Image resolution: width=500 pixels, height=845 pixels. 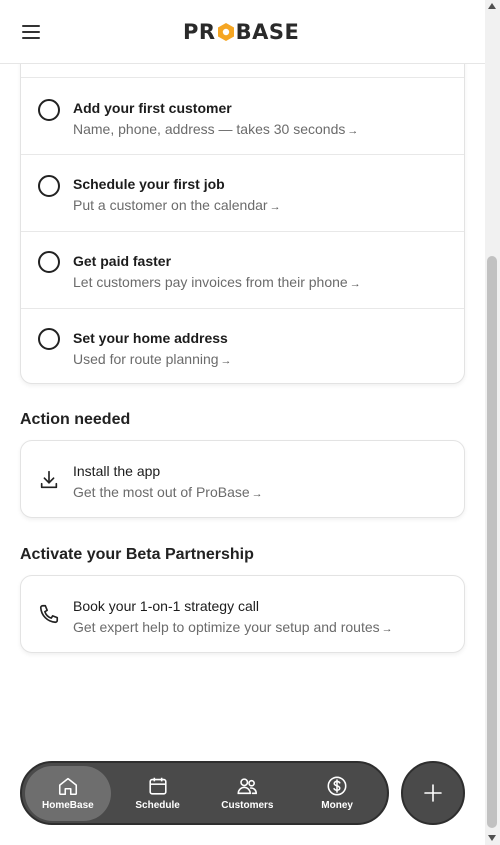 I want to click on action-needed-heading: Action needed, so click(x=75, y=419).